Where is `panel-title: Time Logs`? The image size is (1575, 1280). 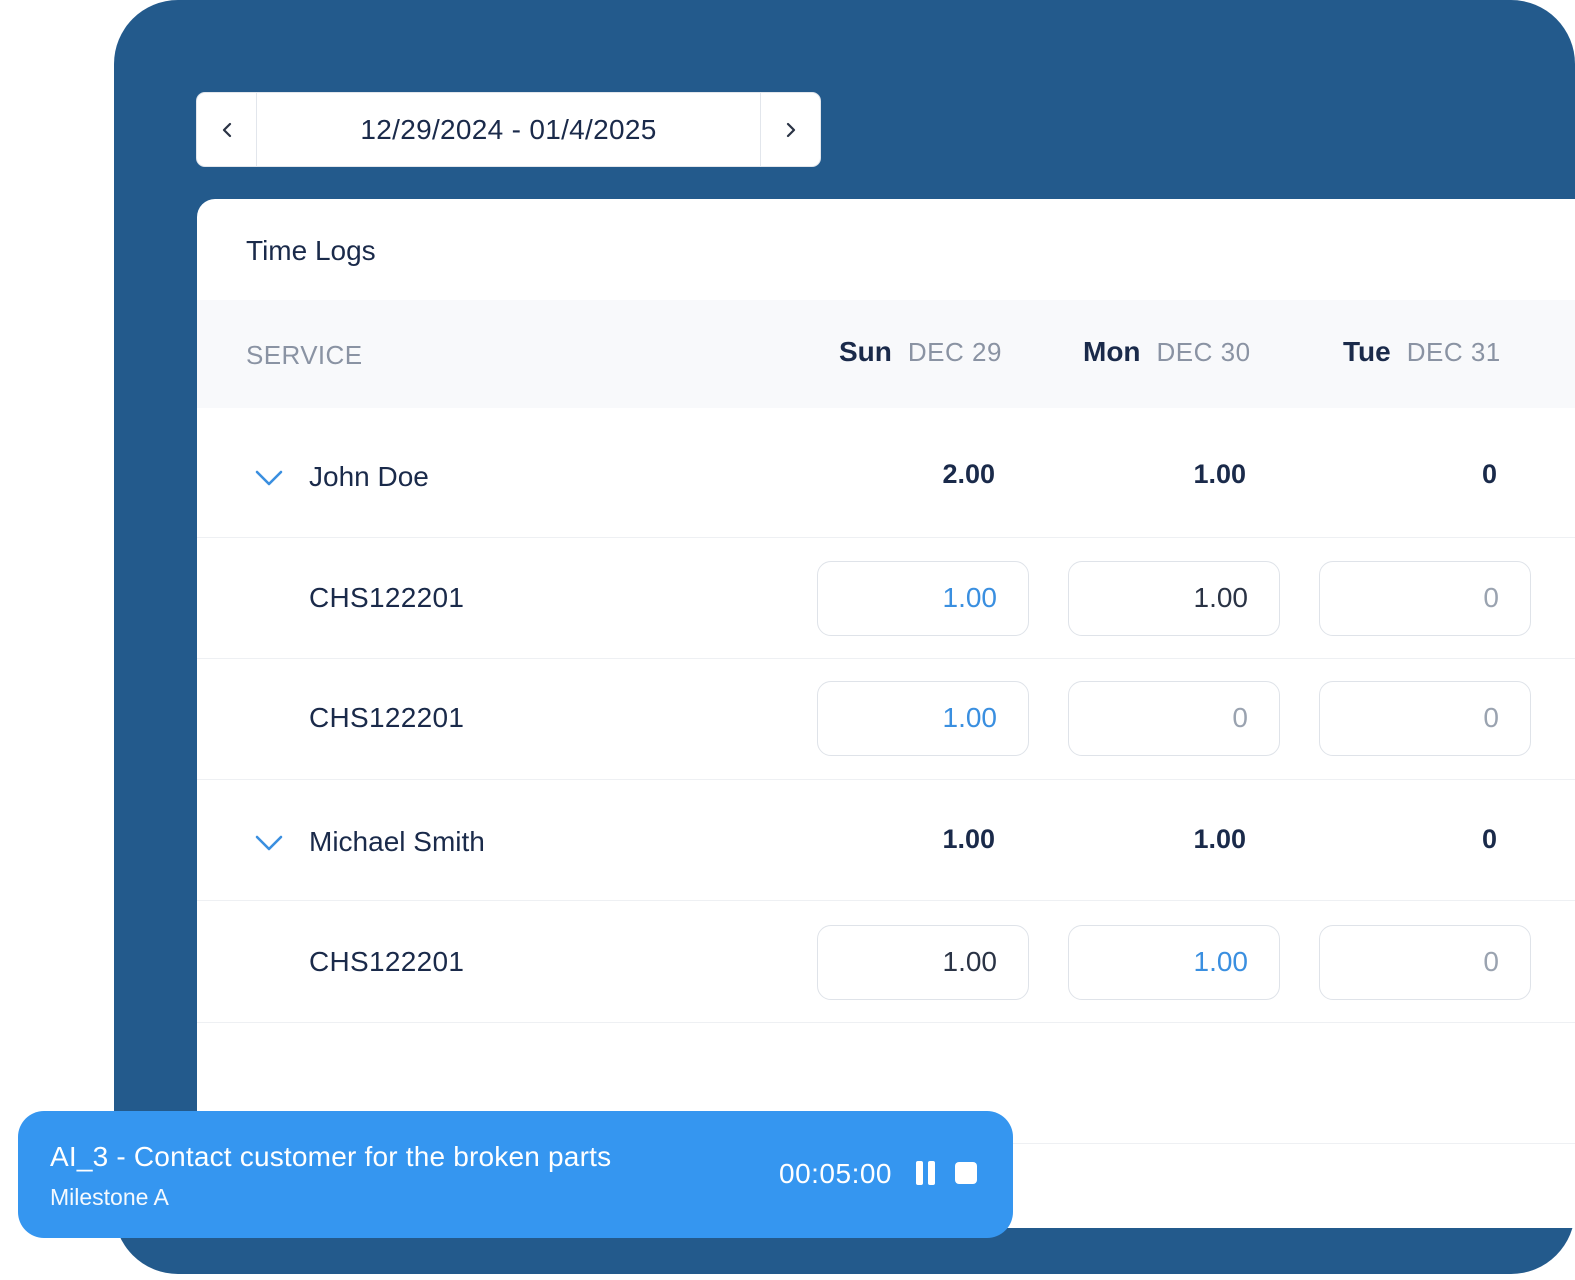
panel-title: Time Logs is located at coordinates (311, 250).